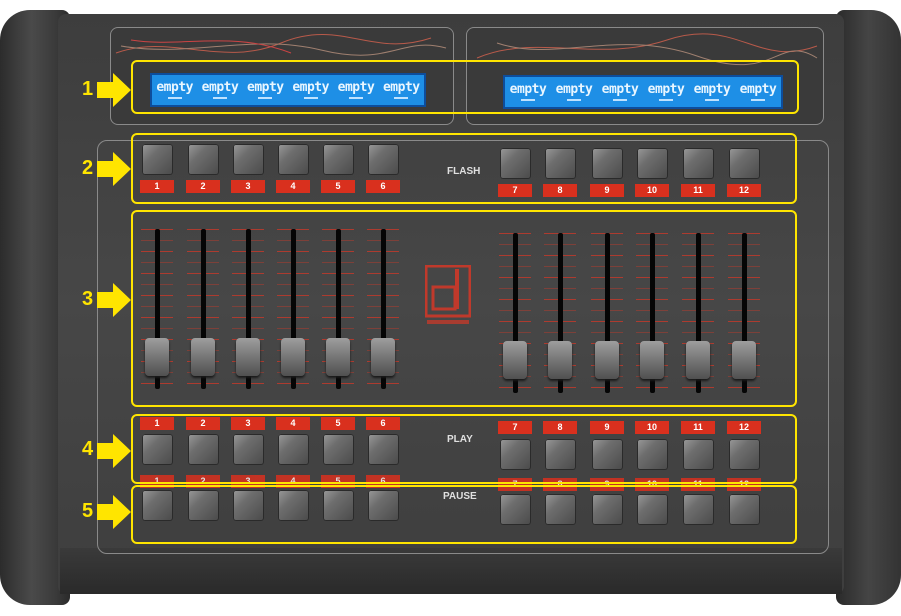  Describe the element at coordinates (868, 307) in the screenshot. I see `right-end-cap` at that location.